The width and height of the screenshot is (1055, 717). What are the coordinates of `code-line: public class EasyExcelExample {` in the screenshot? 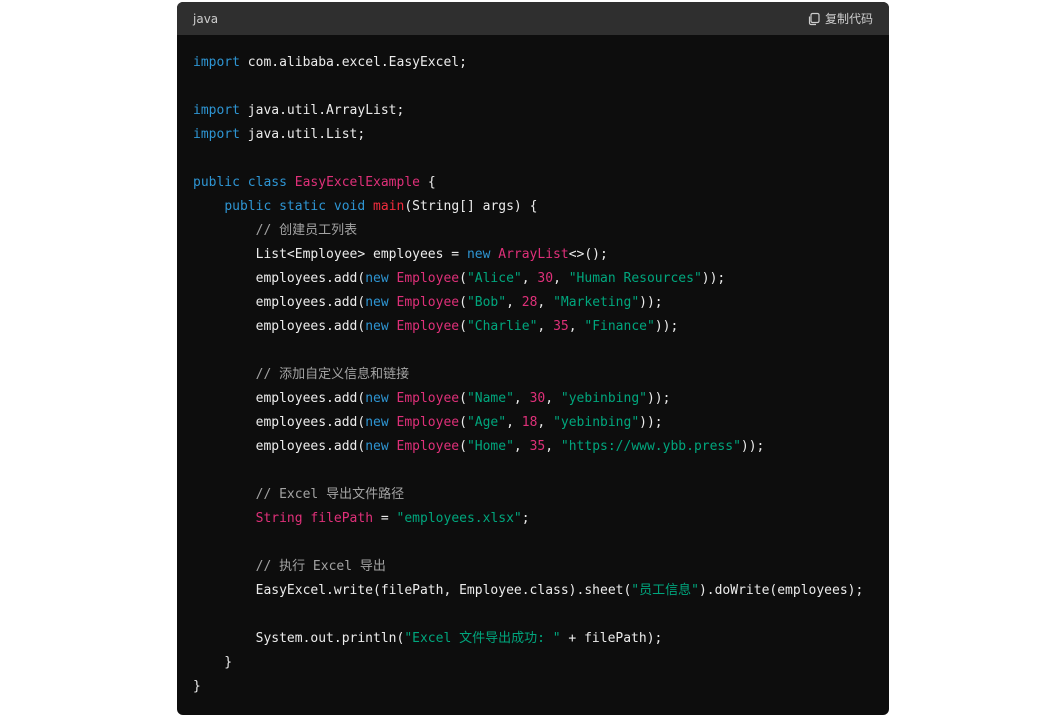 It's located at (541, 183).